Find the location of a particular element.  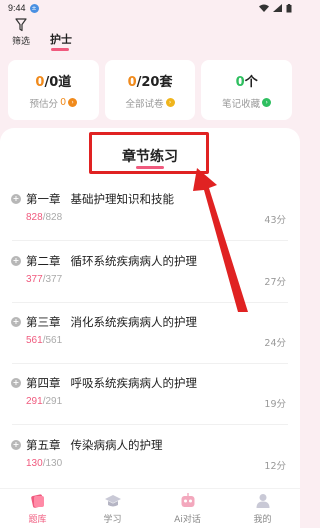

chapter-progress: 291/291 is located at coordinates (44, 401).